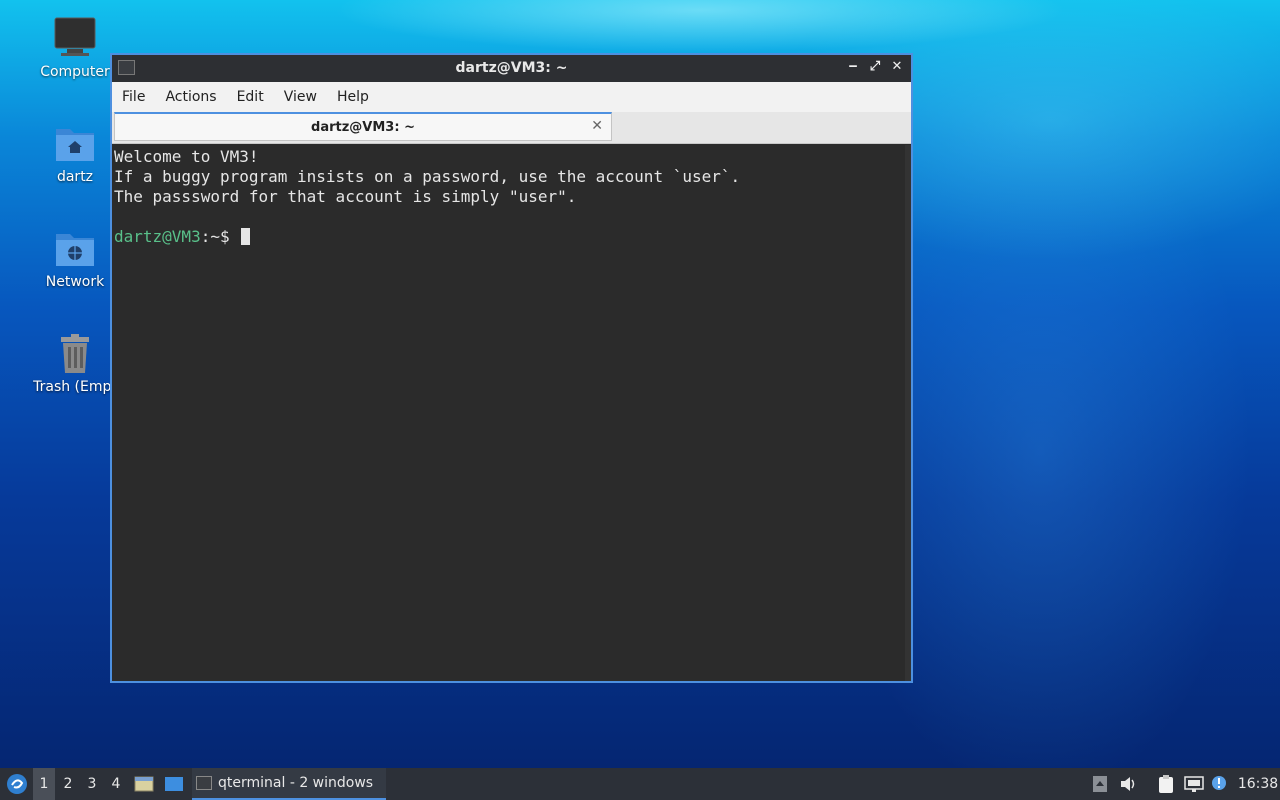 Image resolution: width=1280 pixels, height=800 pixels. I want to click on notification-button, so click(1219, 784).